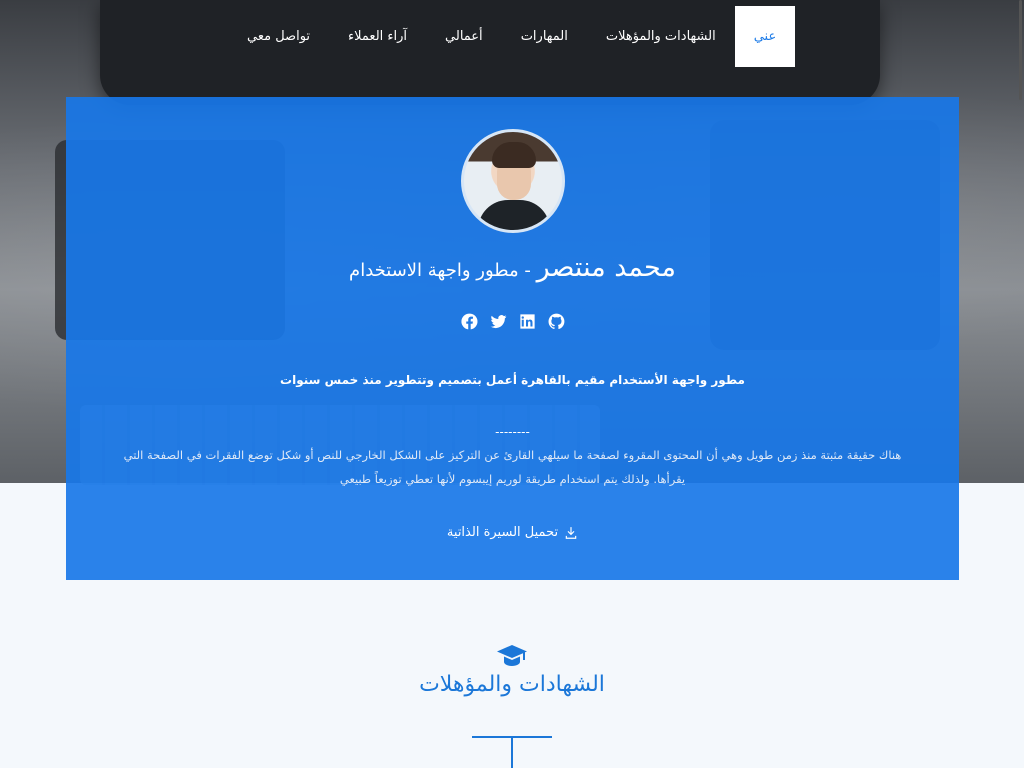 Image resolution: width=1024 pixels, height=768 pixels. Describe the element at coordinates (377, 36) in the screenshot. I see `nav-item-testimonials: آراء العملاء` at that location.